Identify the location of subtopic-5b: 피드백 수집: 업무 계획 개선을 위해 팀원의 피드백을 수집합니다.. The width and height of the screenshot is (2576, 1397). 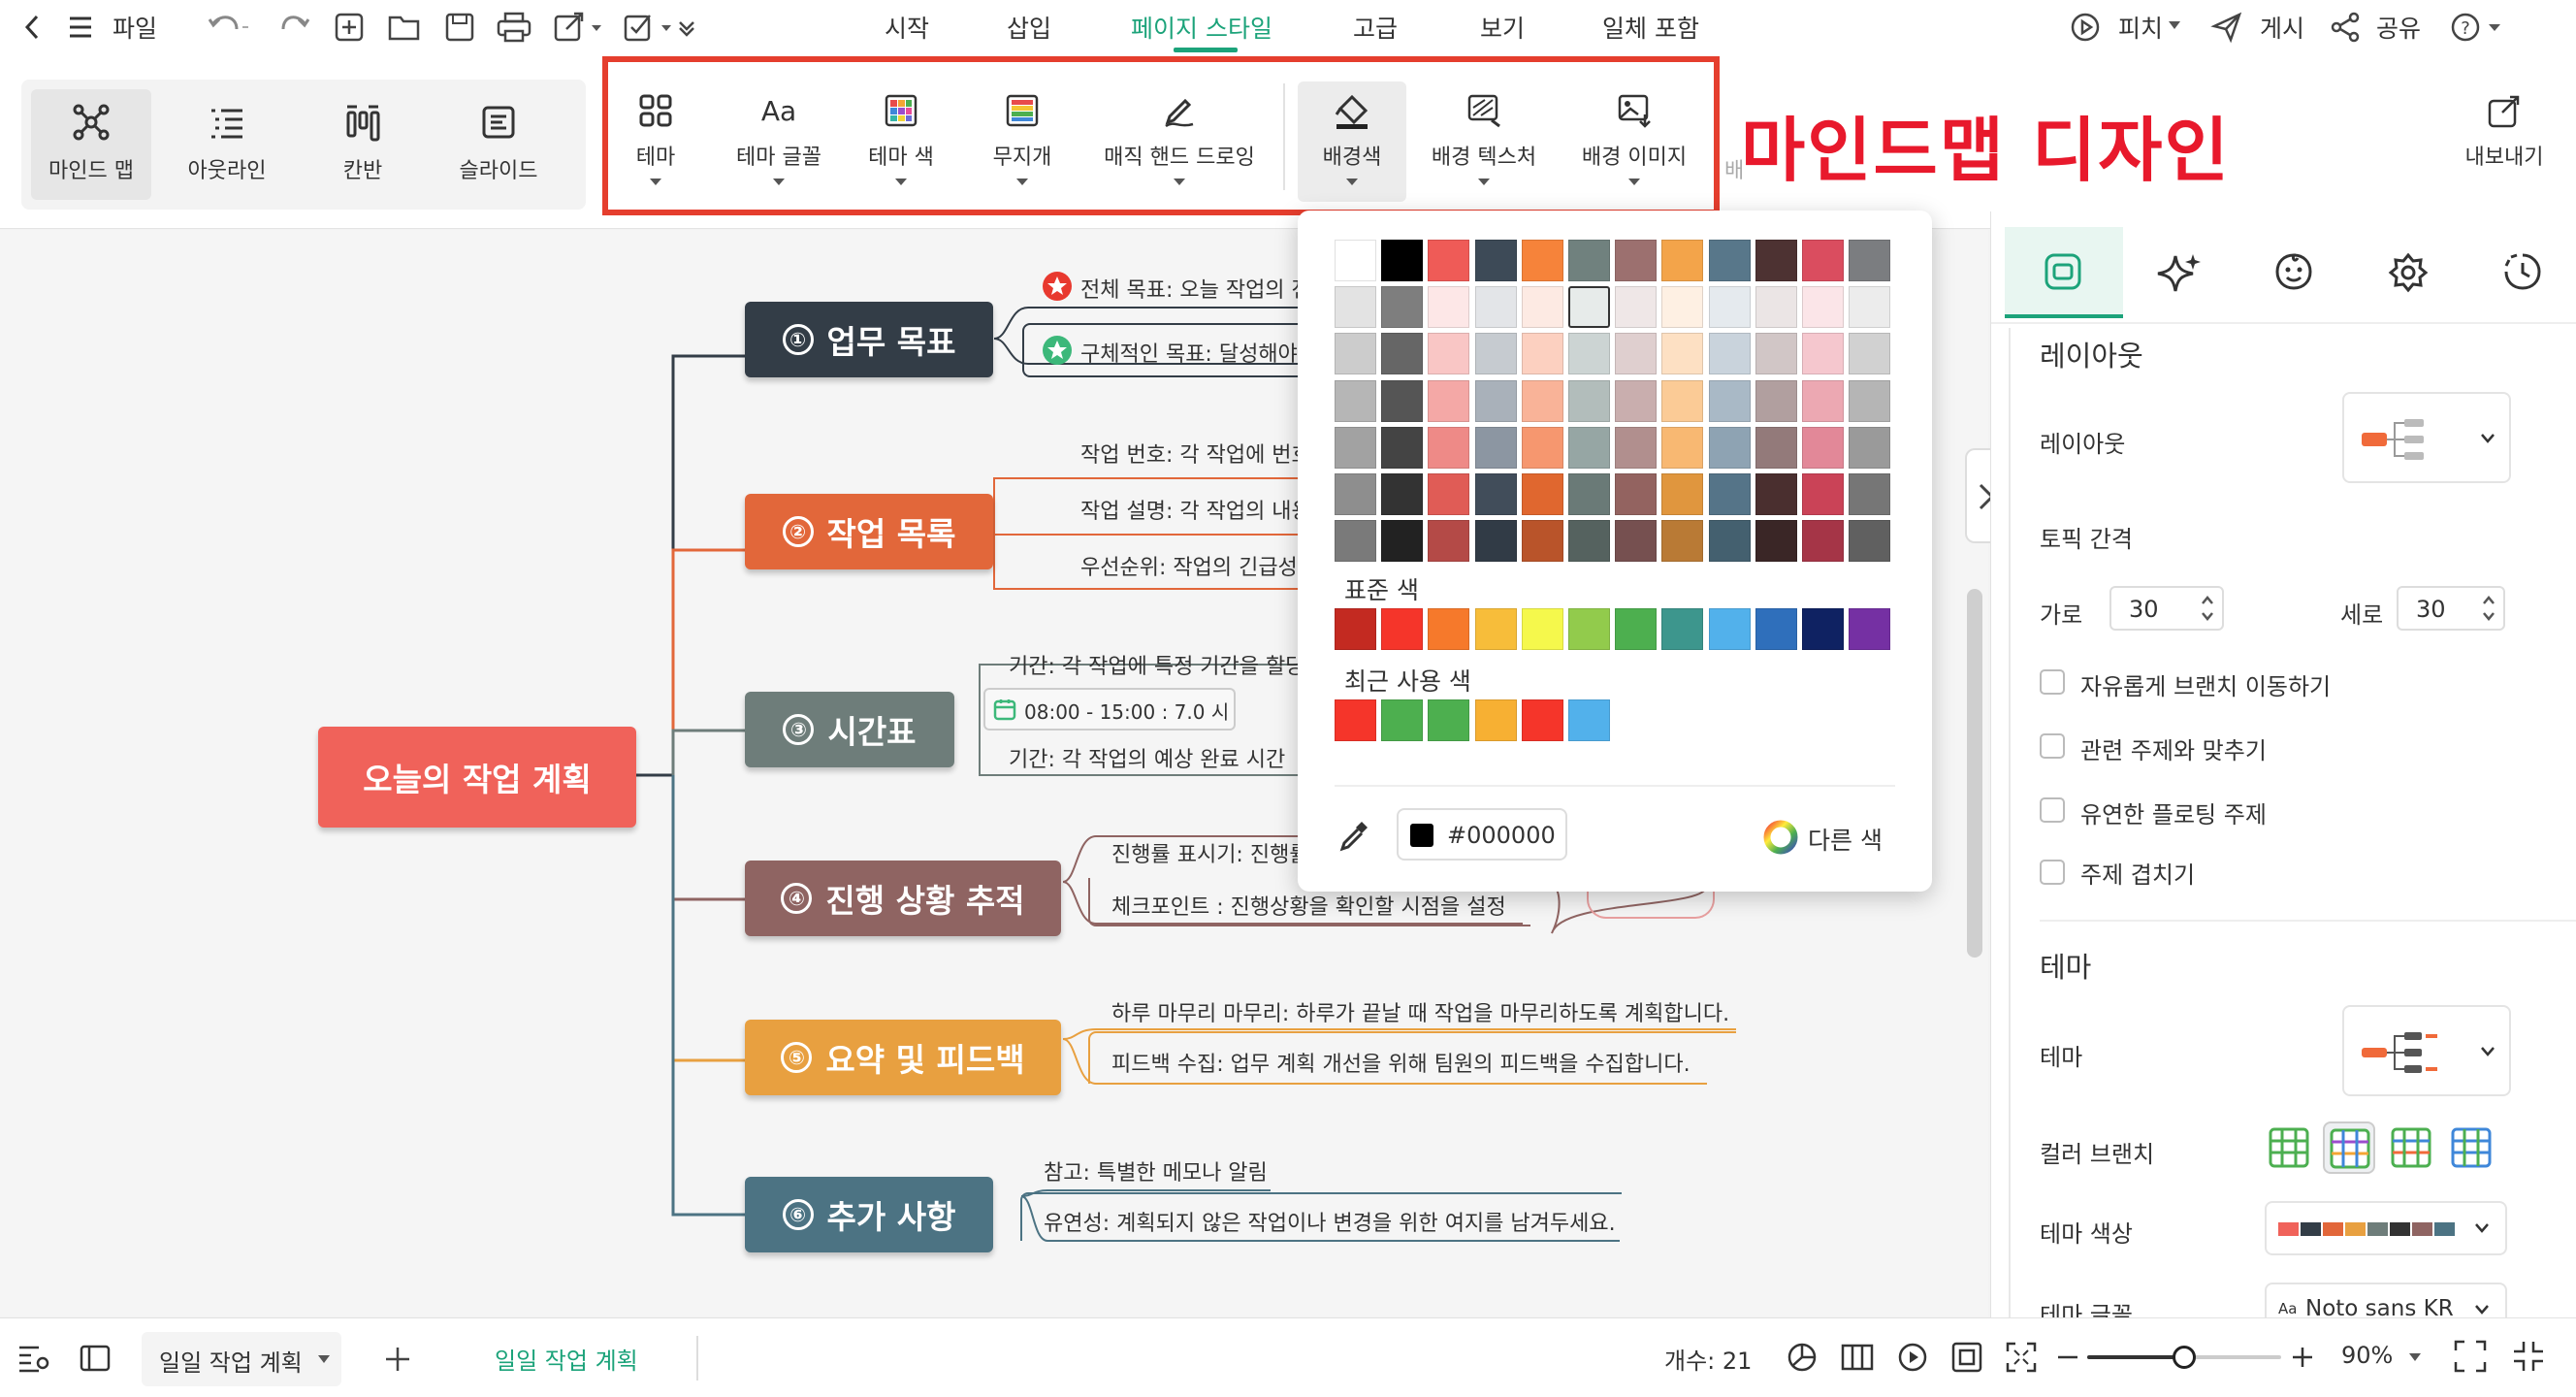
(1400, 1062).